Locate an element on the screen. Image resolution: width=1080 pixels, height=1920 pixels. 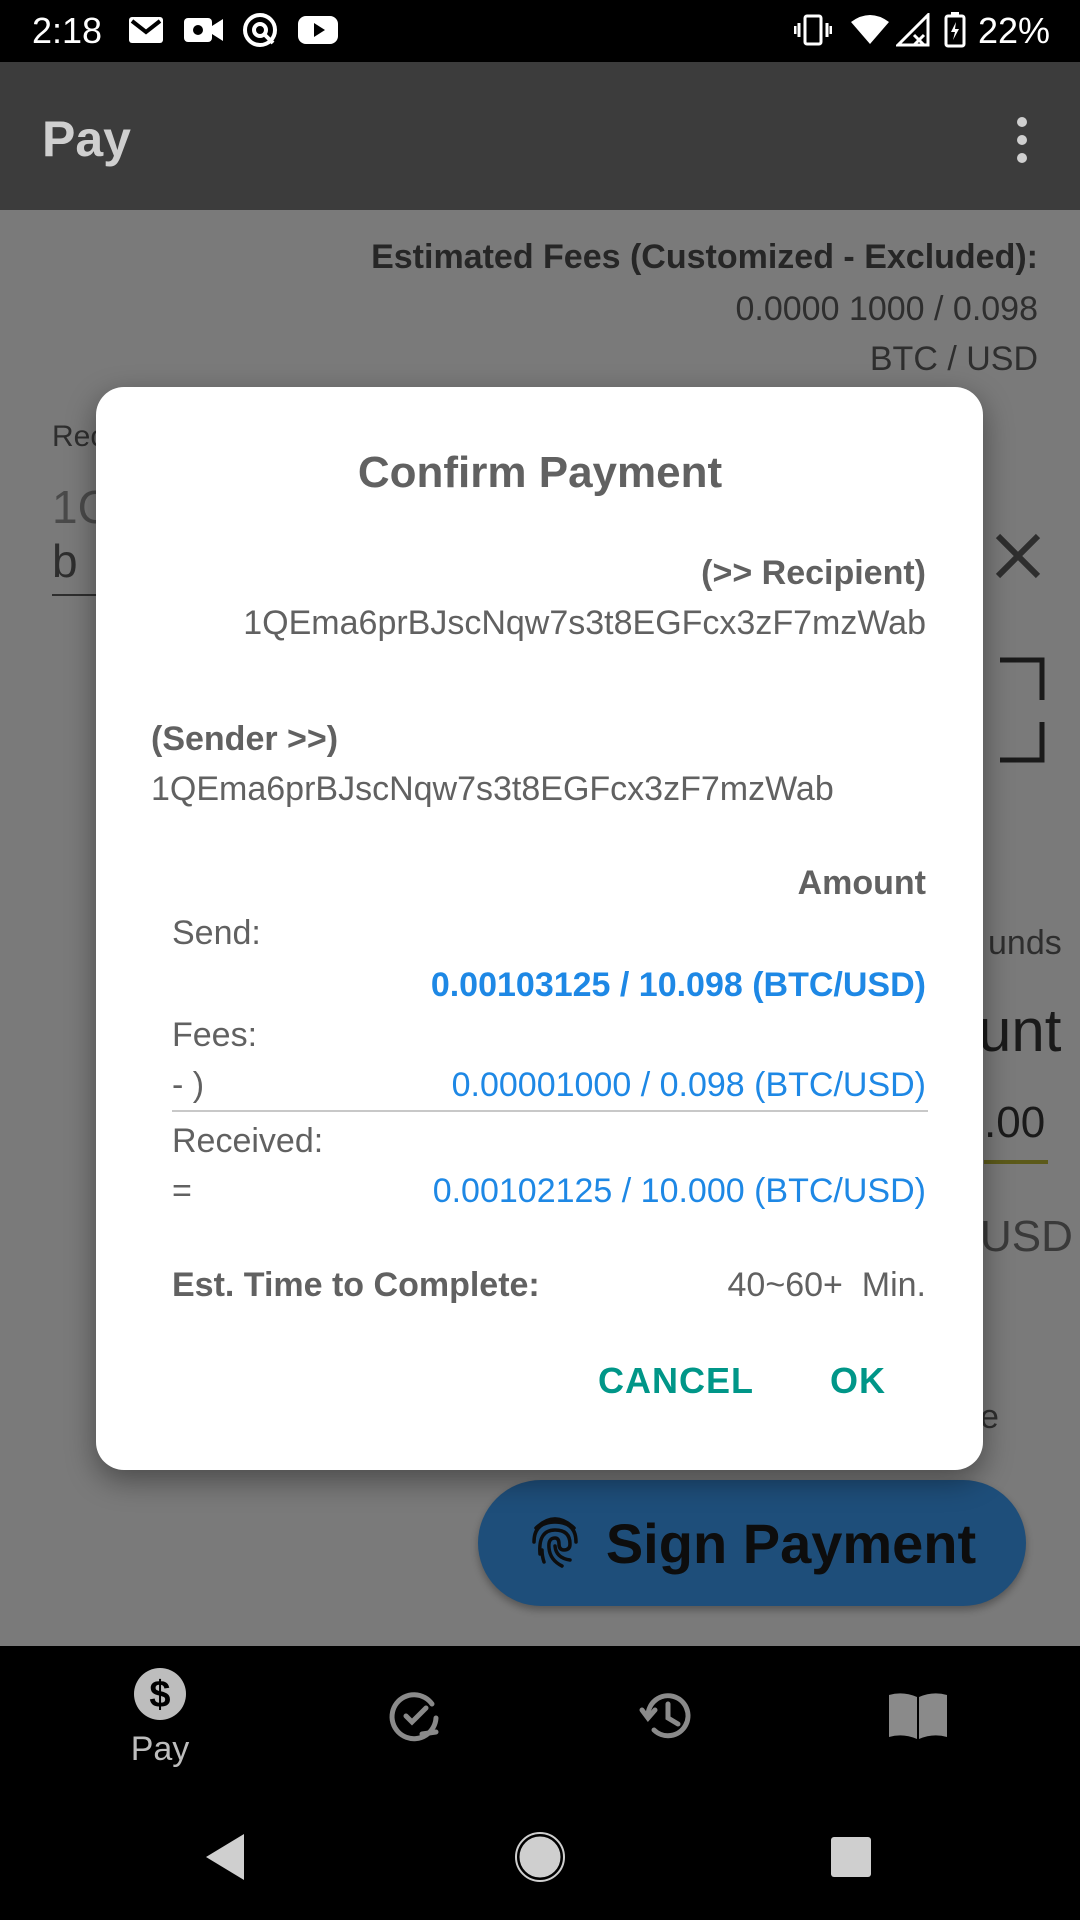
receive-icon is located at coordinates (414, 1718).